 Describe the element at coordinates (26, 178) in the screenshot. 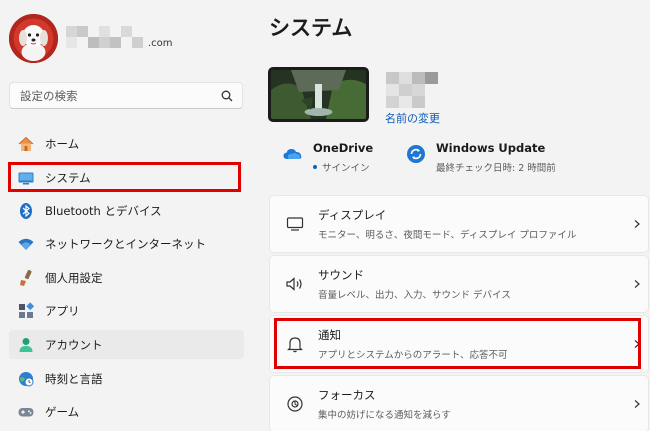

I see `display-icon` at that location.